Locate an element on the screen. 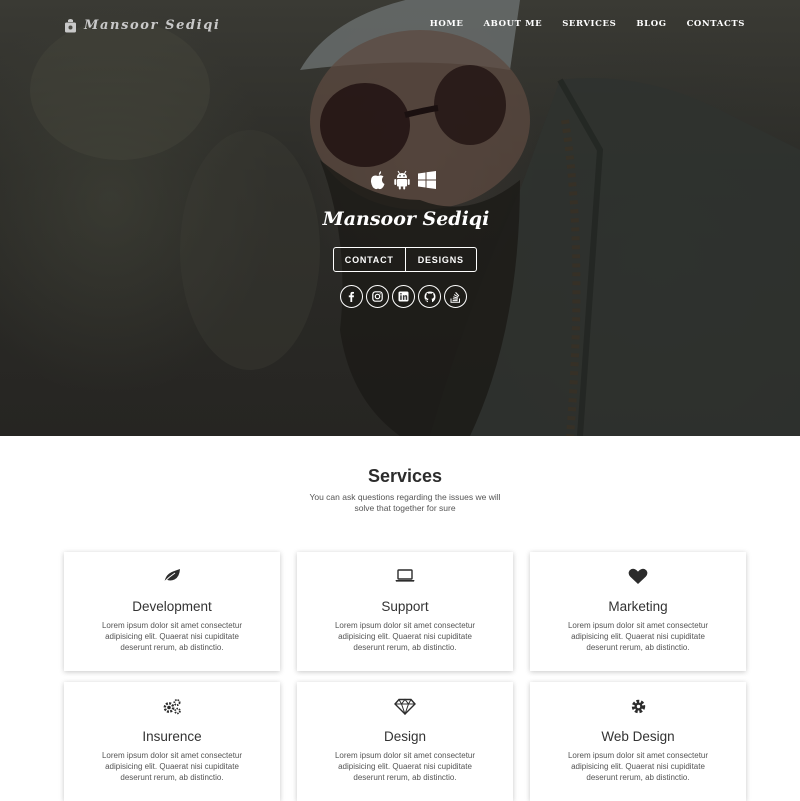  windows-icon is located at coordinates (427, 180).